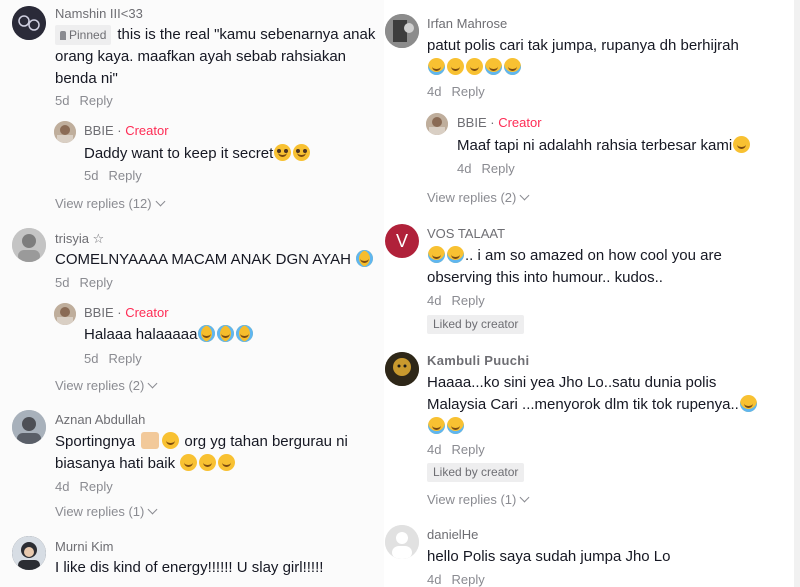  Describe the element at coordinates (150, 440) in the screenshot. I see `thumbs-up-icon` at that location.